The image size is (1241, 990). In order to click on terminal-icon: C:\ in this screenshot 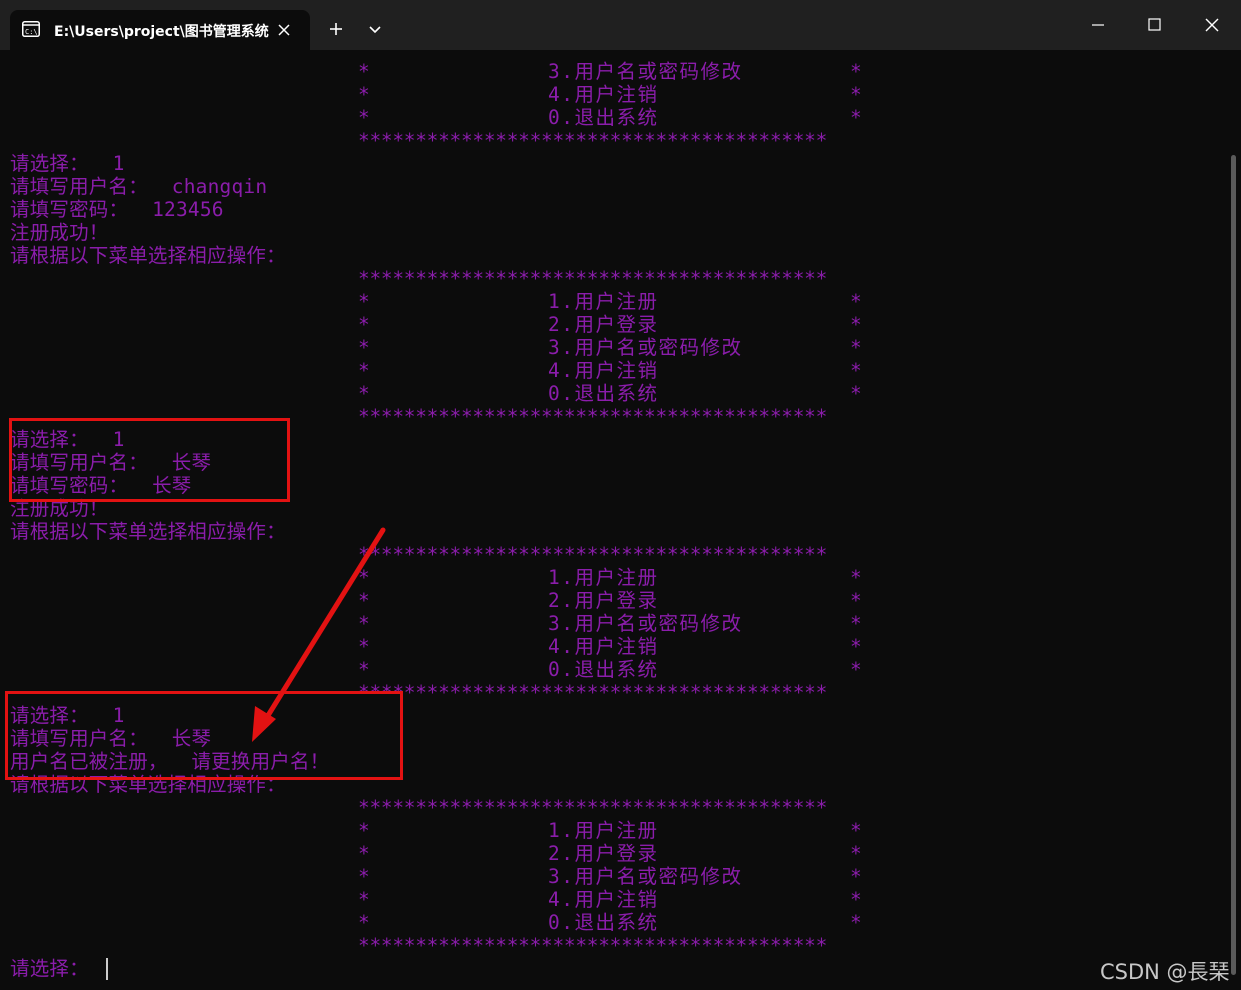, I will do `click(31, 29)`.